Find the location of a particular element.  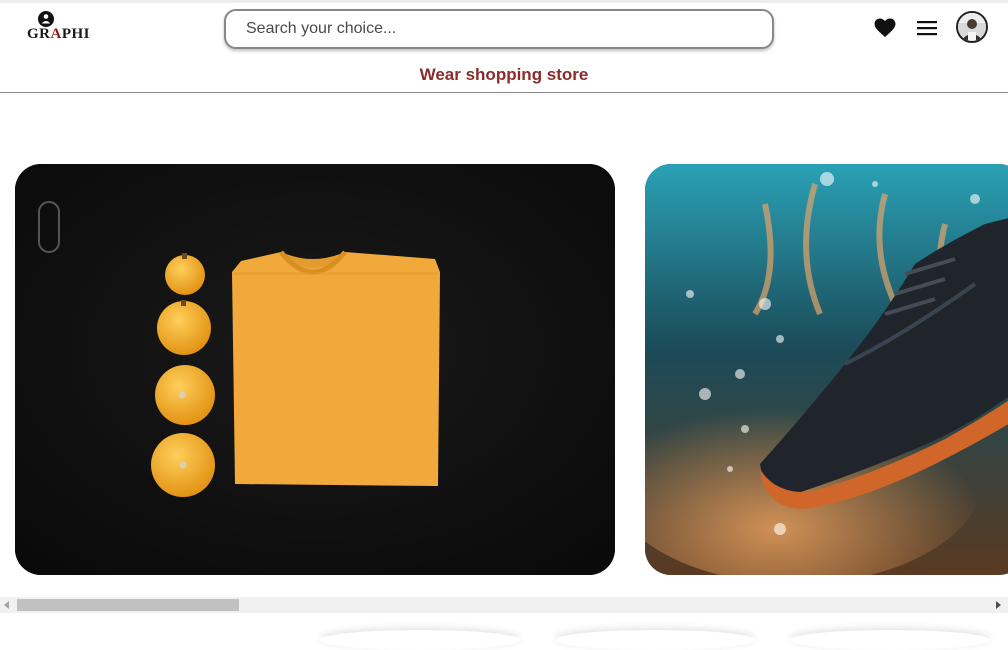

logo-text: GRAPHI is located at coordinates (58, 34).